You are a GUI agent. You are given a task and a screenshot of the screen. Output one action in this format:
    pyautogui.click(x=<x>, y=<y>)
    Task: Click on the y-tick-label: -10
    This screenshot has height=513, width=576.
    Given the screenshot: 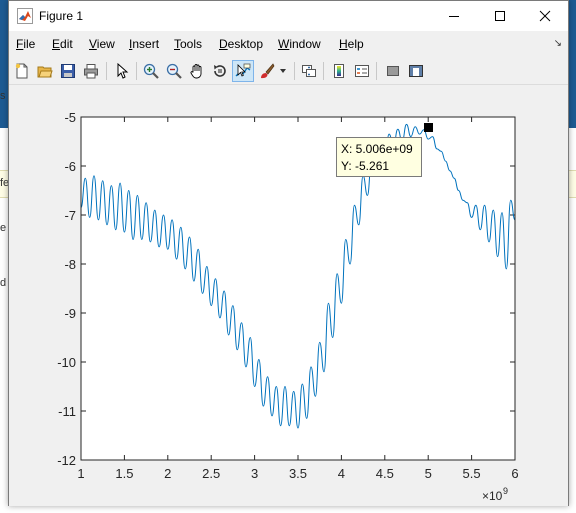 What is the action you would take?
    pyautogui.click(x=66, y=362)
    